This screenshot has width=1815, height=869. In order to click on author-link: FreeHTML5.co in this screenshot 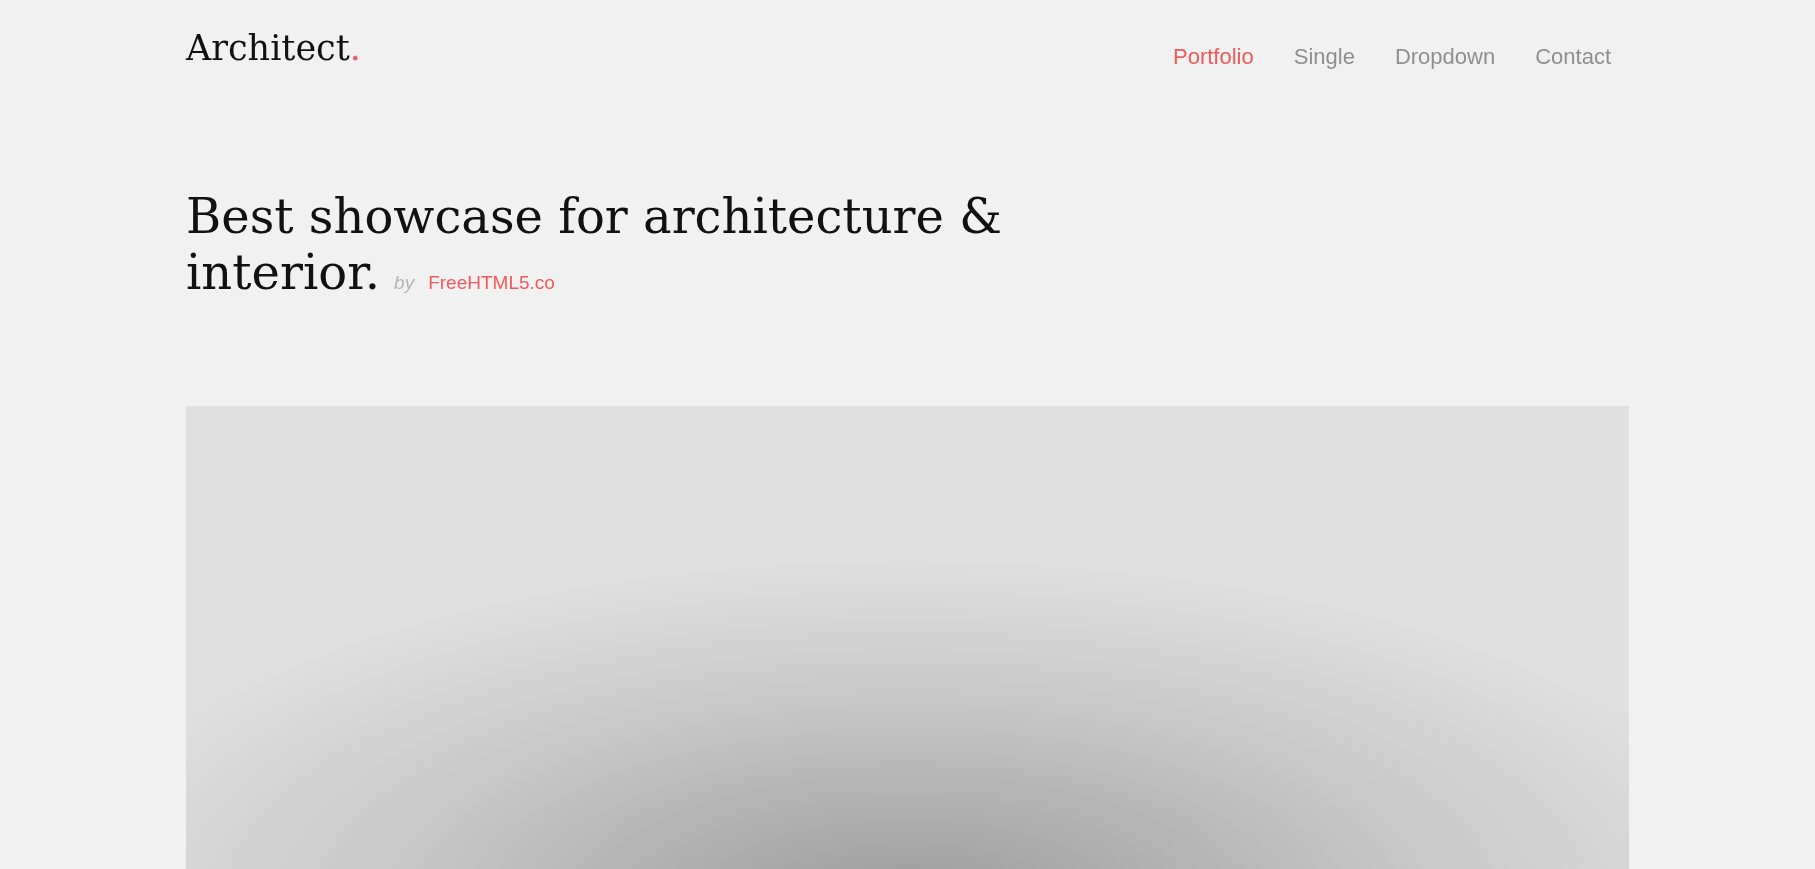, I will do `click(491, 283)`.